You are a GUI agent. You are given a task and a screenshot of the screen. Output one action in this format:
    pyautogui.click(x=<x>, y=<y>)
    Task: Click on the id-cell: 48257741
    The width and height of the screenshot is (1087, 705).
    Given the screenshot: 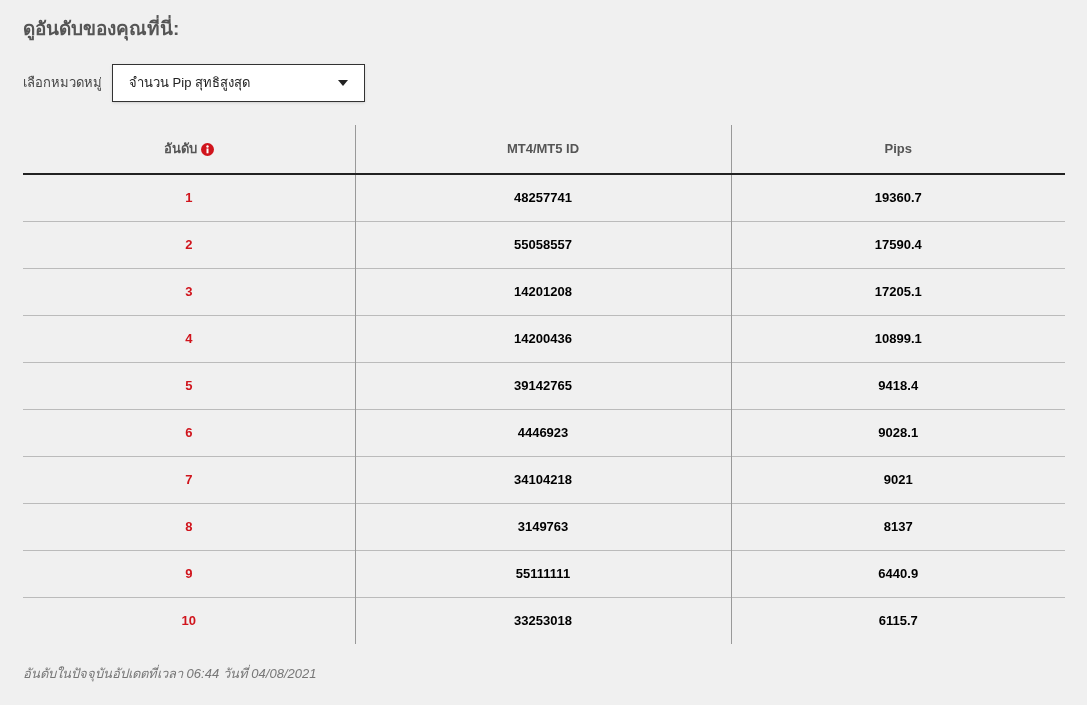 What is the action you would take?
    pyautogui.click(x=543, y=197)
    